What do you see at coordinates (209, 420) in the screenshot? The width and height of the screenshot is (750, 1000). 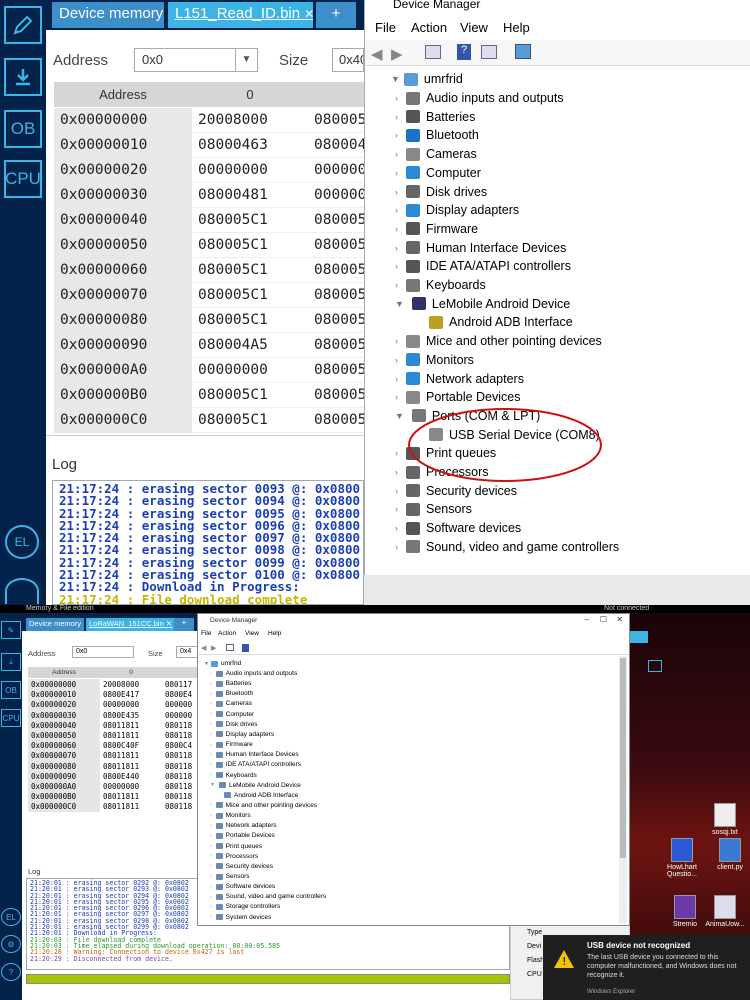 I see `table-row: 0x000000C0 080005C1 080005` at bounding box center [209, 420].